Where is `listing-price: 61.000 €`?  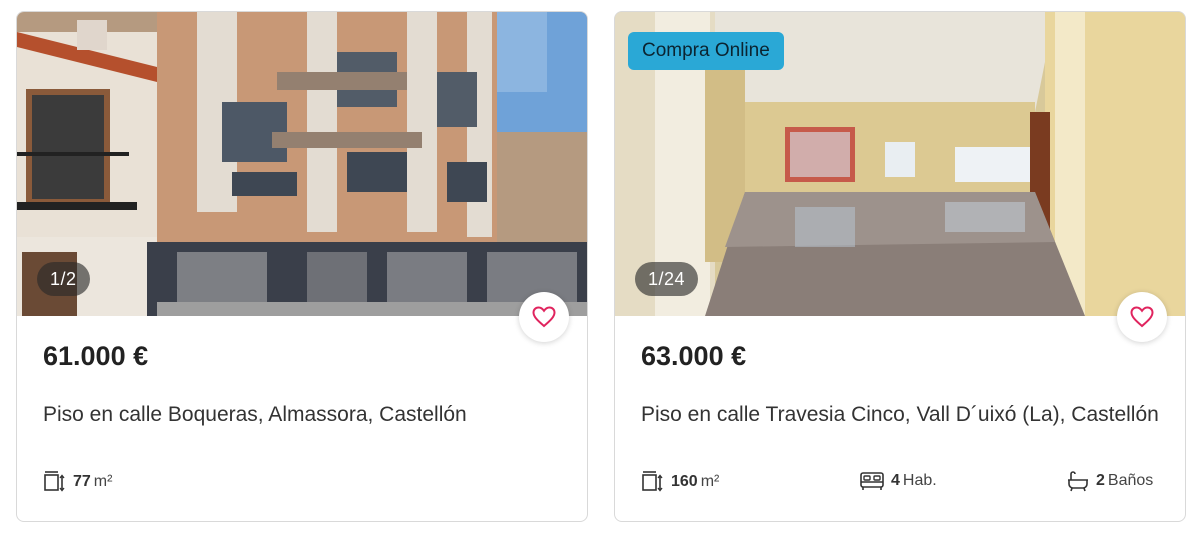 listing-price: 61.000 € is located at coordinates (96, 356).